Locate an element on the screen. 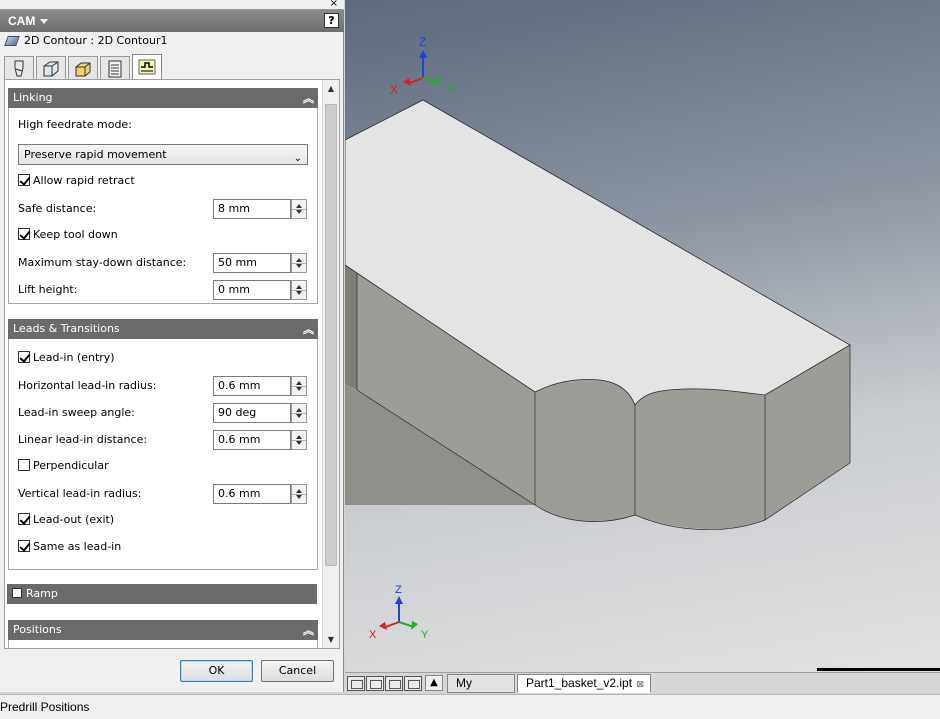 Image resolution: width=940 pixels, height=719 pixels. vertical-scrollbar: ▲ ▼ is located at coordinates (330, 364).